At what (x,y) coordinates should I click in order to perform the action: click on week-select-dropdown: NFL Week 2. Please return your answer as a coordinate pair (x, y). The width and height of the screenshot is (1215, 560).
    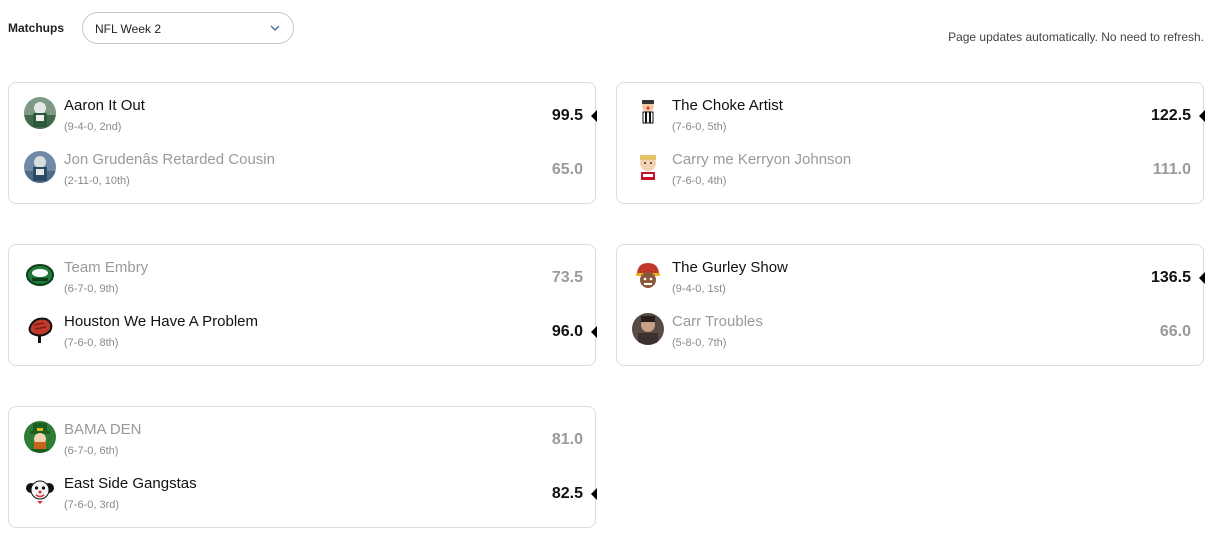
    Looking at the image, I should click on (188, 28).